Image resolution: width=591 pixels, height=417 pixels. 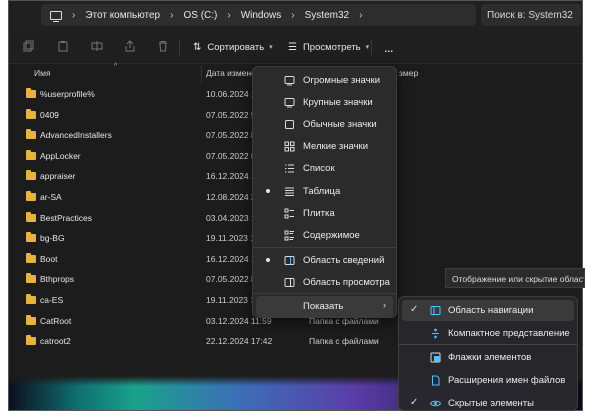 What do you see at coordinates (435, 357) in the screenshot?
I see `checkbox-icon` at bounding box center [435, 357].